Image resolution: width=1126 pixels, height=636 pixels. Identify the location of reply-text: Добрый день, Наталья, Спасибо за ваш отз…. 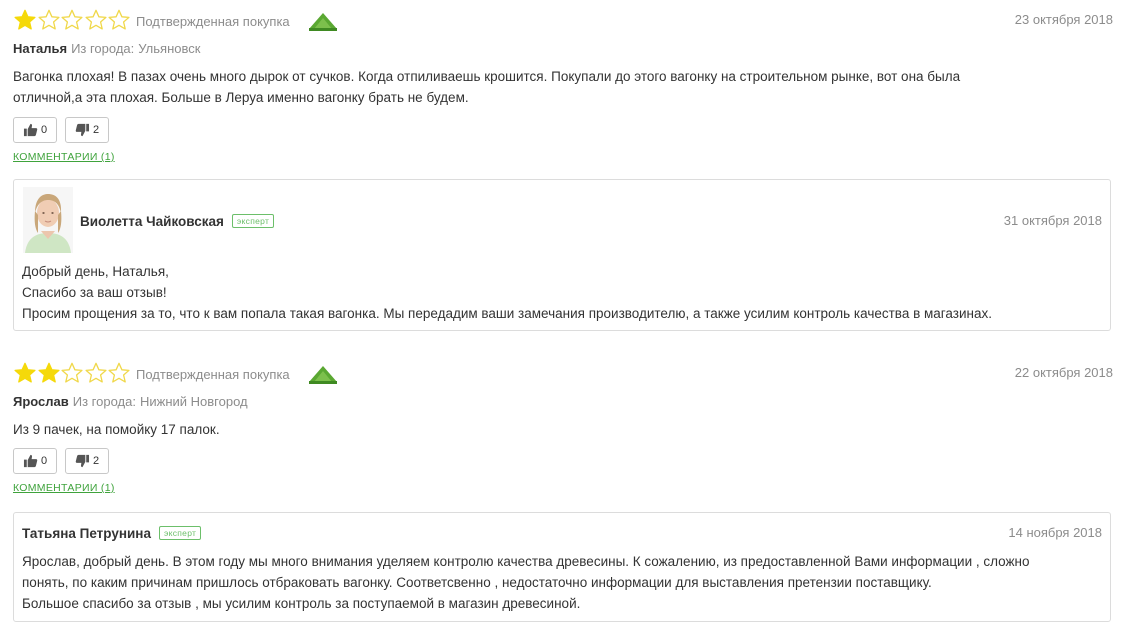
(507, 292).